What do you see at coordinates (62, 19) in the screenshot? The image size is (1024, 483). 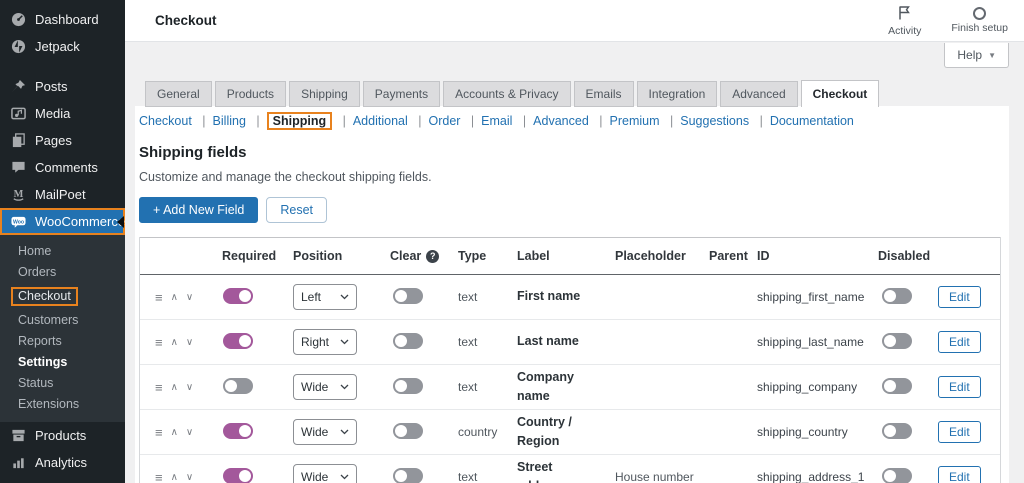 I see `sidebar-item-dashboard: Dashboard` at bounding box center [62, 19].